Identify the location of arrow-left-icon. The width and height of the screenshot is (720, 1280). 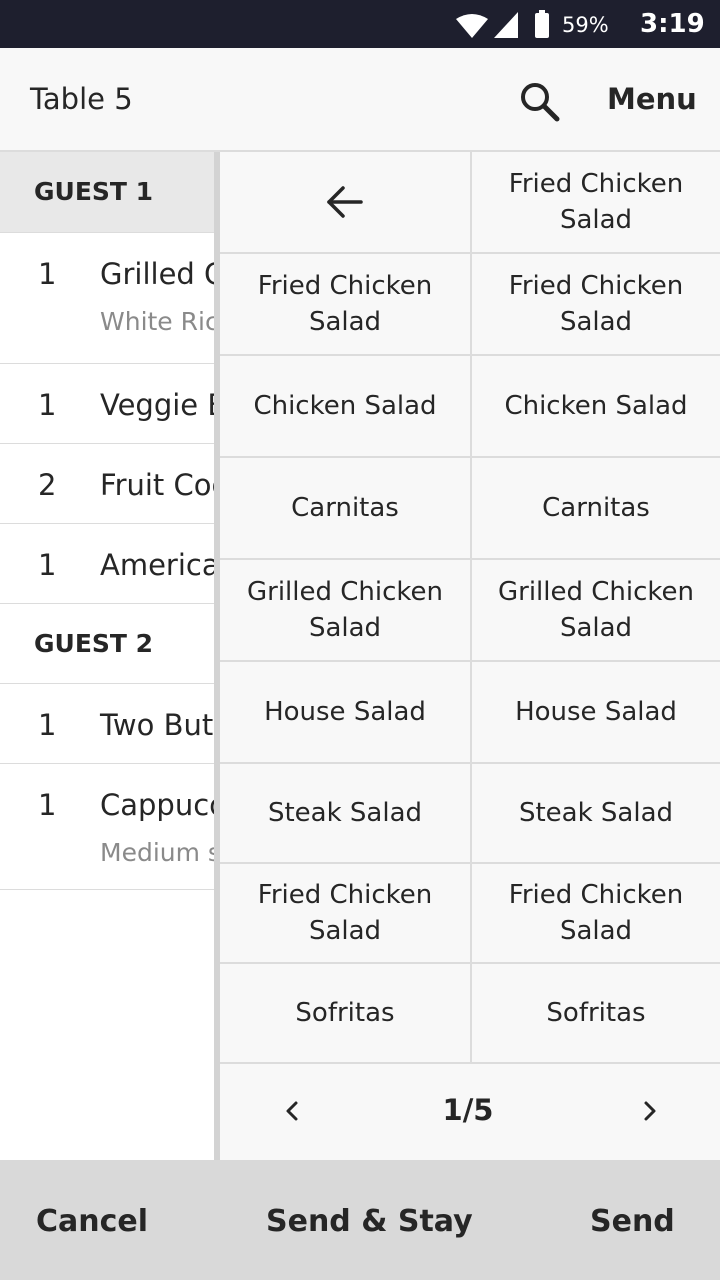
(345, 202).